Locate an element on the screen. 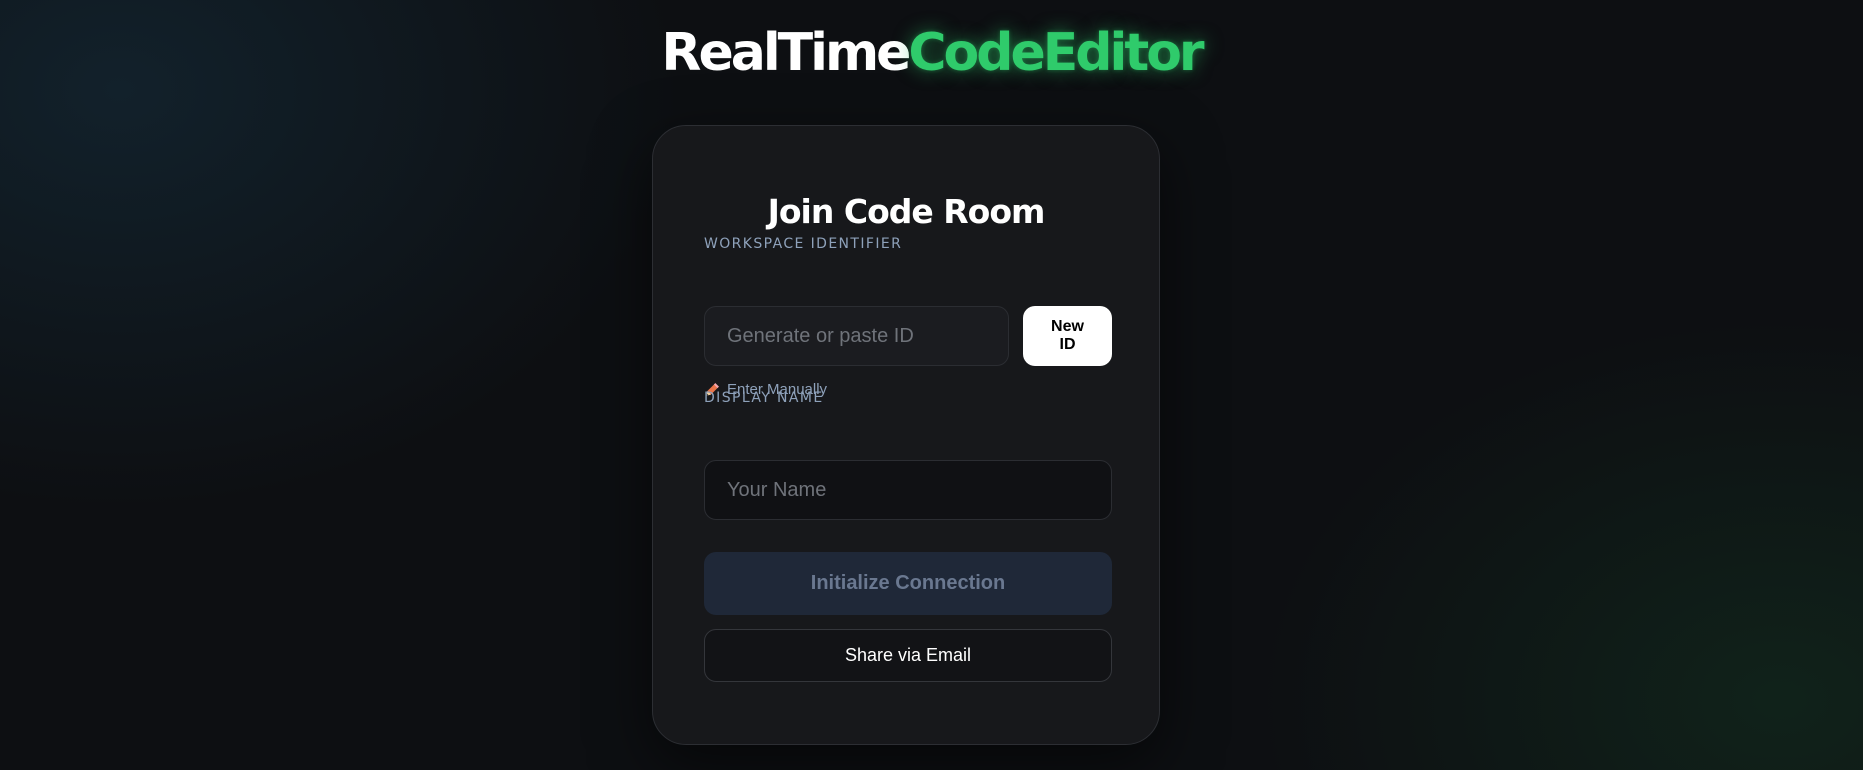 The height and width of the screenshot is (770, 1863). logo-text-realtime: RealTime is located at coordinates (786, 53).